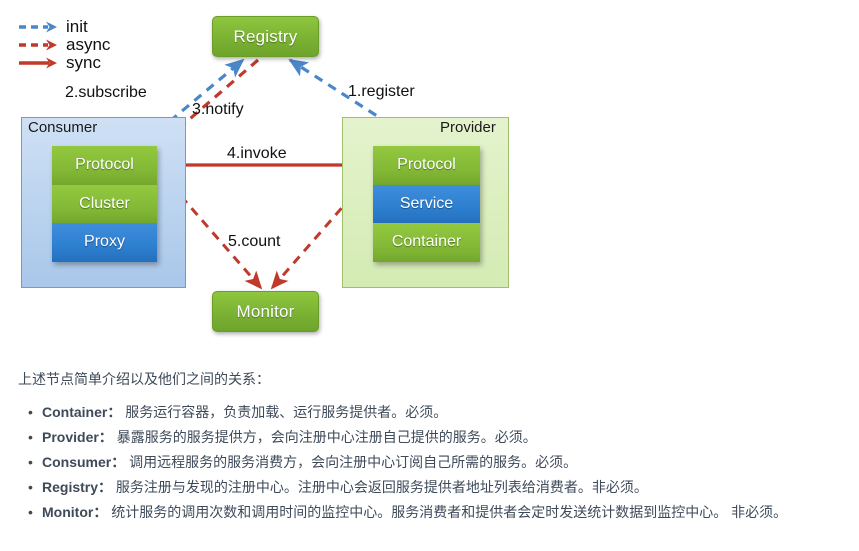 The width and height of the screenshot is (859, 551). Describe the element at coordinates (38, 63) in the screenshot. I see `sync-arrow-icon` at that location.